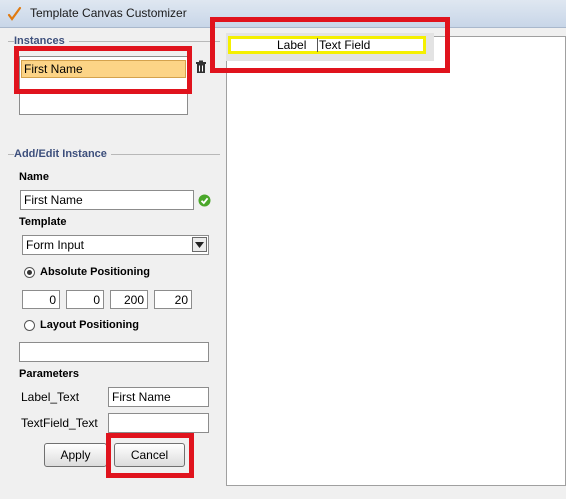  Describe the element at coordinates (107, 200) in the screenshot. I see `name-input: First Name` at that location.